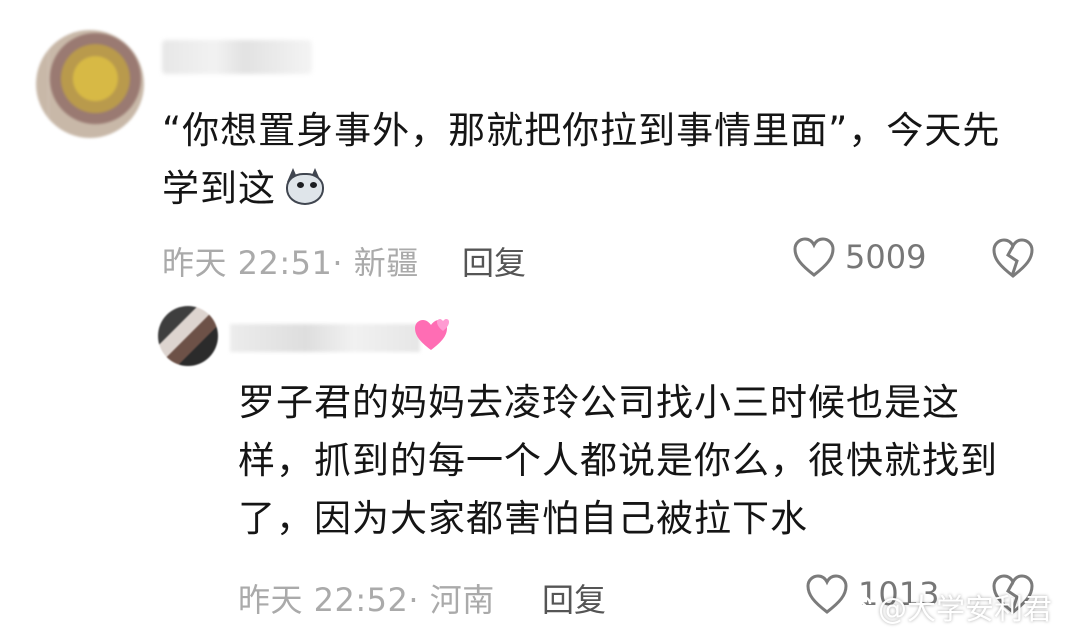  What do you see at coordinates (574, 598) in the screenshot?
I see `reply-reply-button: 回复` at bounding box center [574, 598].